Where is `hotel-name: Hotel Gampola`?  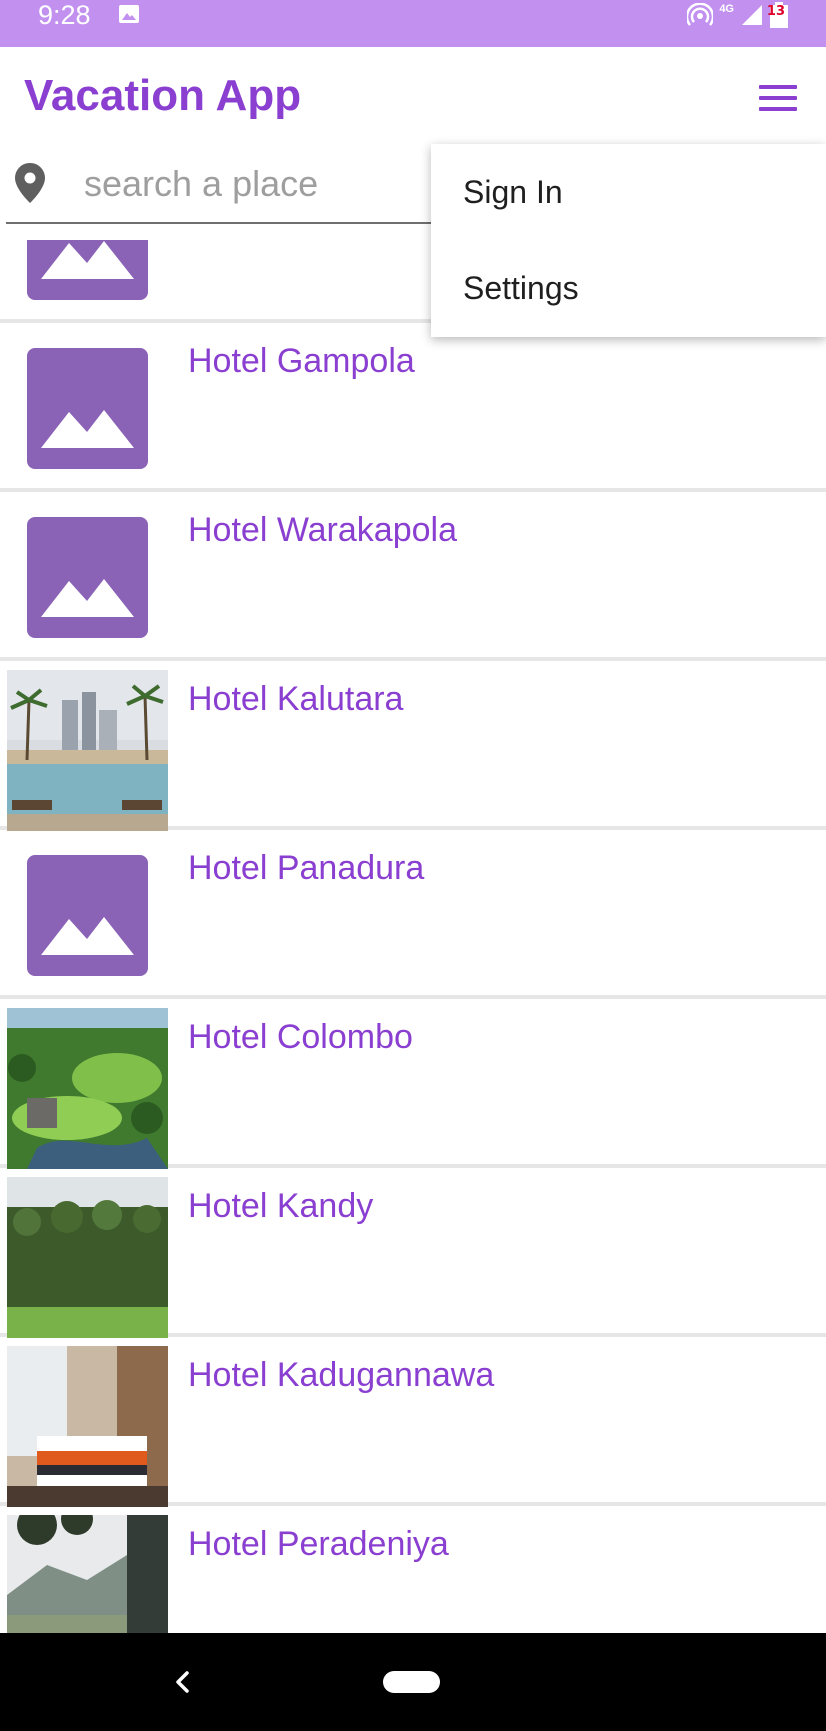 hotel-name: Hotel Gampola is located at coordinates (301, 361).